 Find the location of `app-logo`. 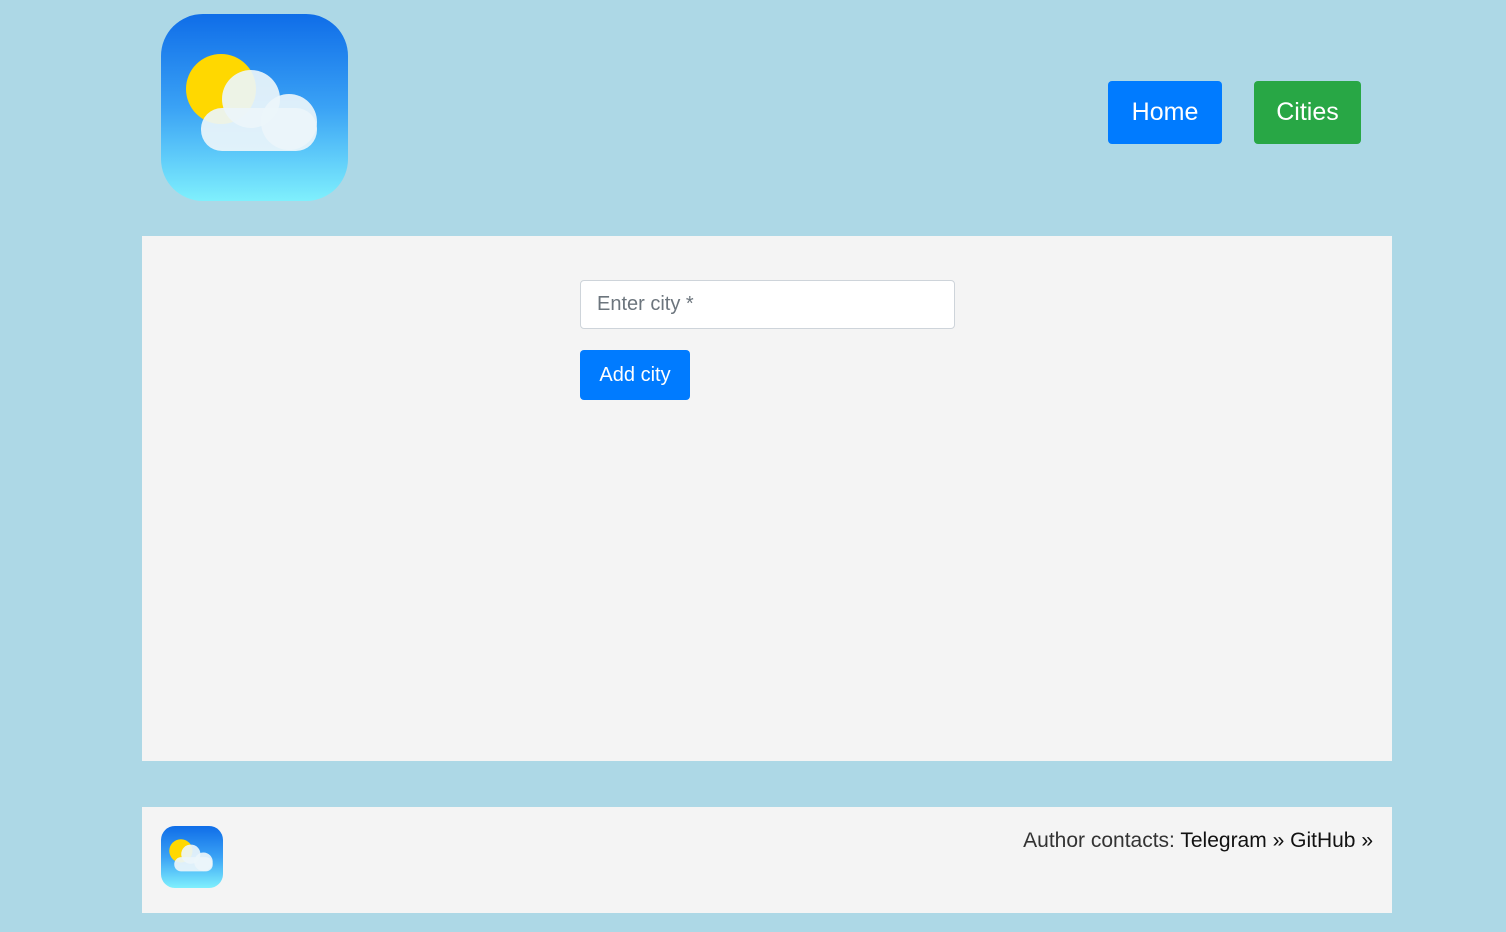

app-logo is located at coordinates (254, 107).